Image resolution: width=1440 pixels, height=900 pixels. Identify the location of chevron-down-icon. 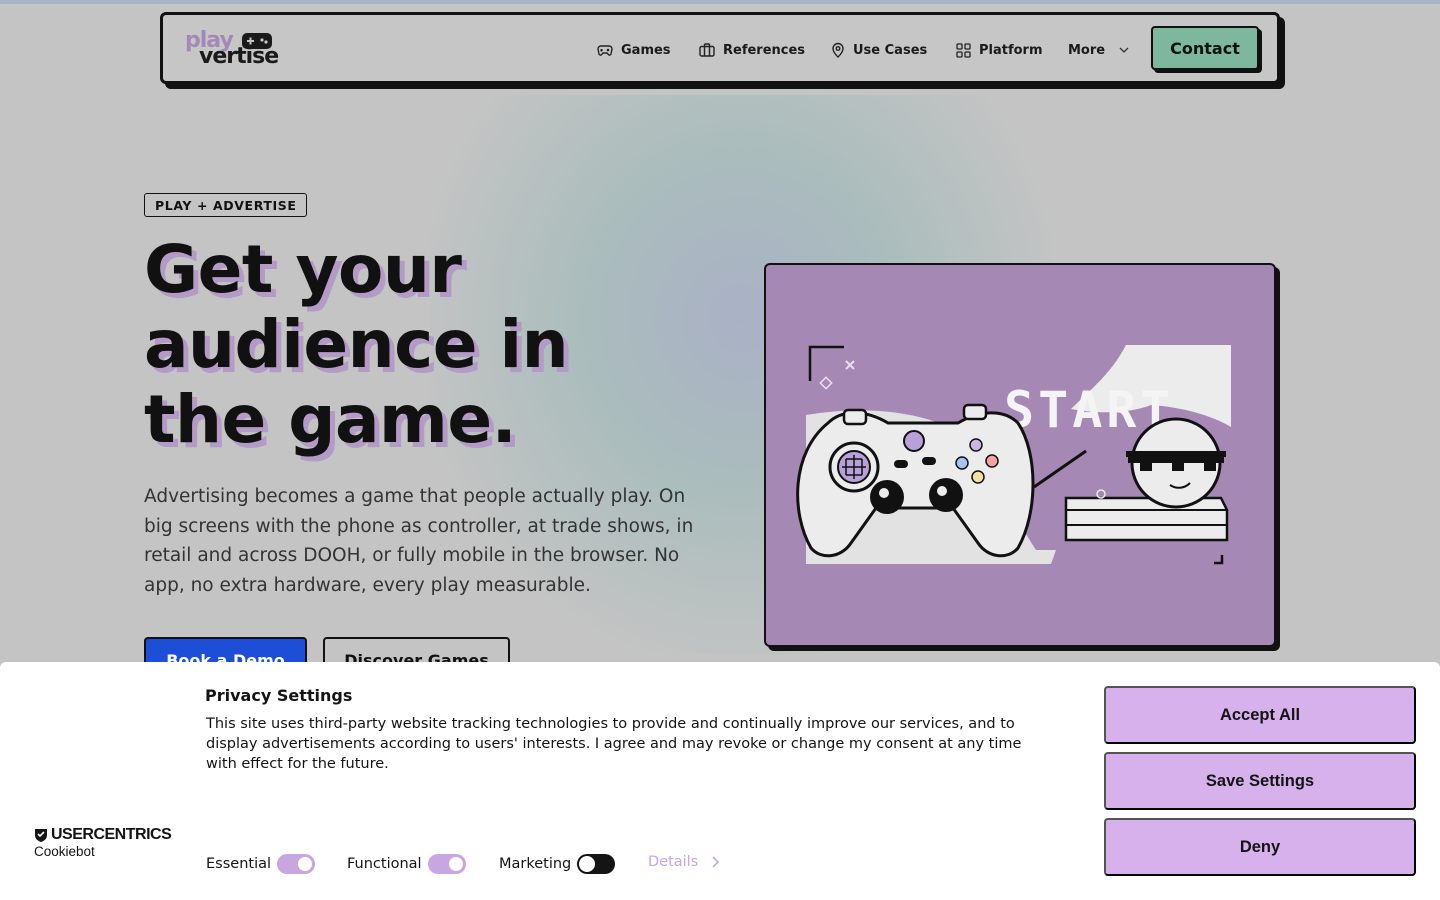
(1124, 50).